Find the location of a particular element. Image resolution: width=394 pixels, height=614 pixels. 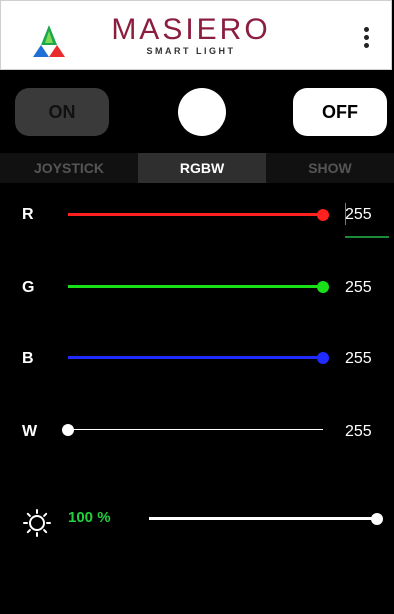

channel-value-g: 255 is located at coordinates (358, 288).